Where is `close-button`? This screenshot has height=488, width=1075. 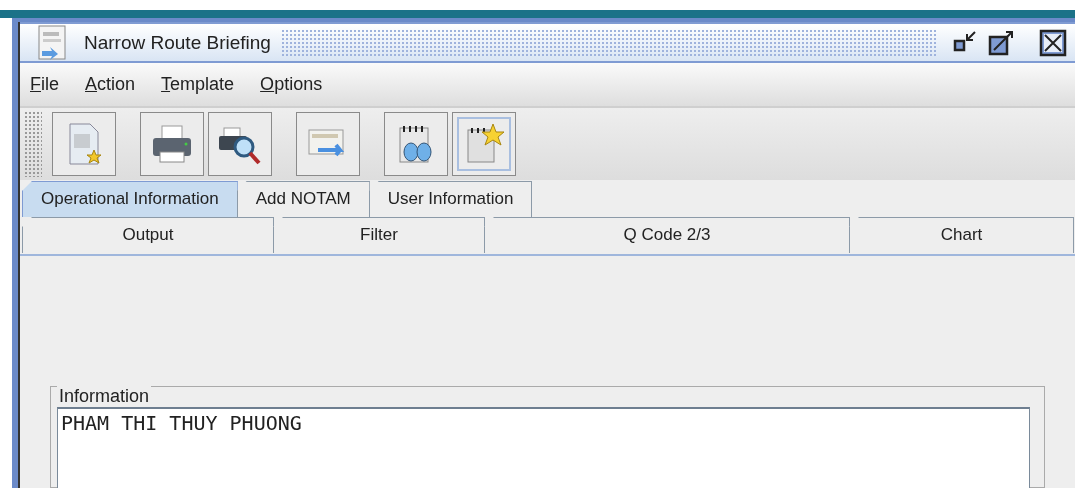
close-button is located at coordinates (1053, 42).